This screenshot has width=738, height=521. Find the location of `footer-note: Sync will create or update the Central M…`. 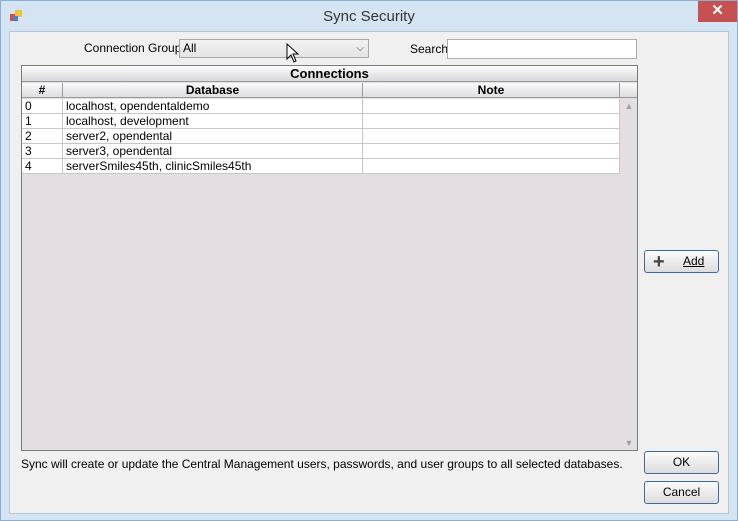

footer-note: Sync will create or update the Central M… is located at coordinates (322, 464).